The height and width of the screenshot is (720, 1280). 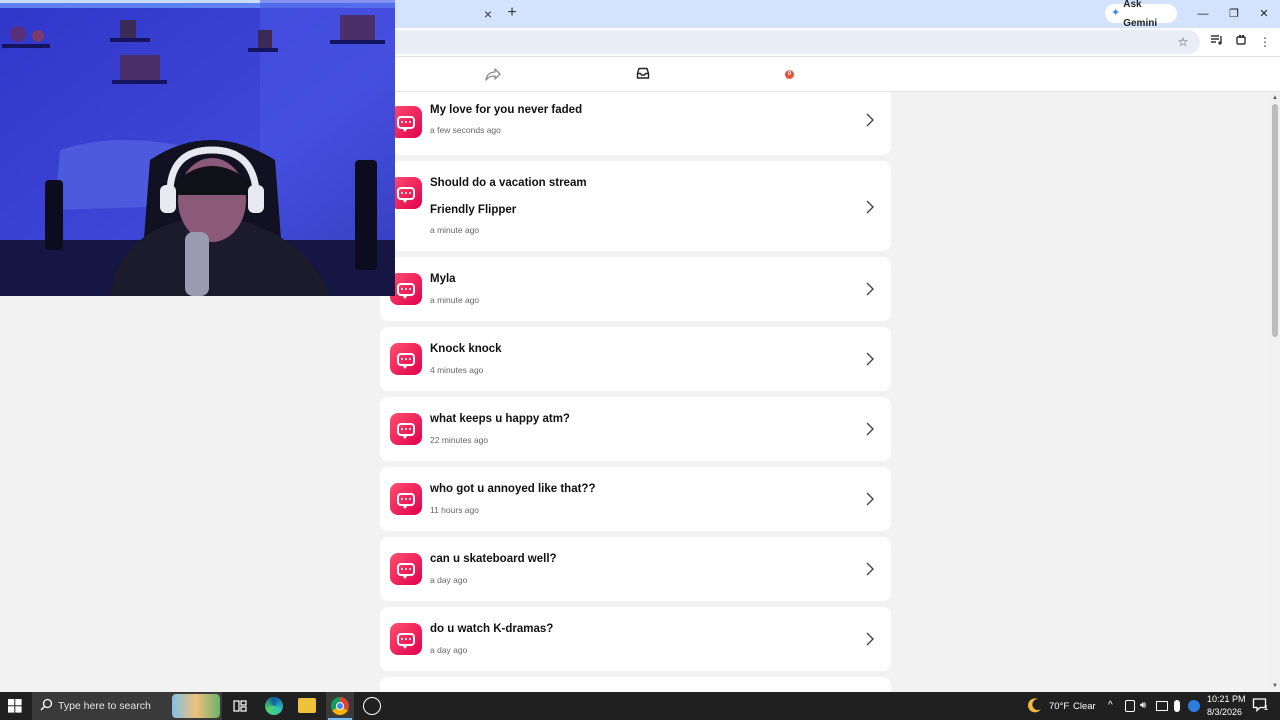 I want to click on message-title: Should do a vacation stream, so click(x=508, y=183).